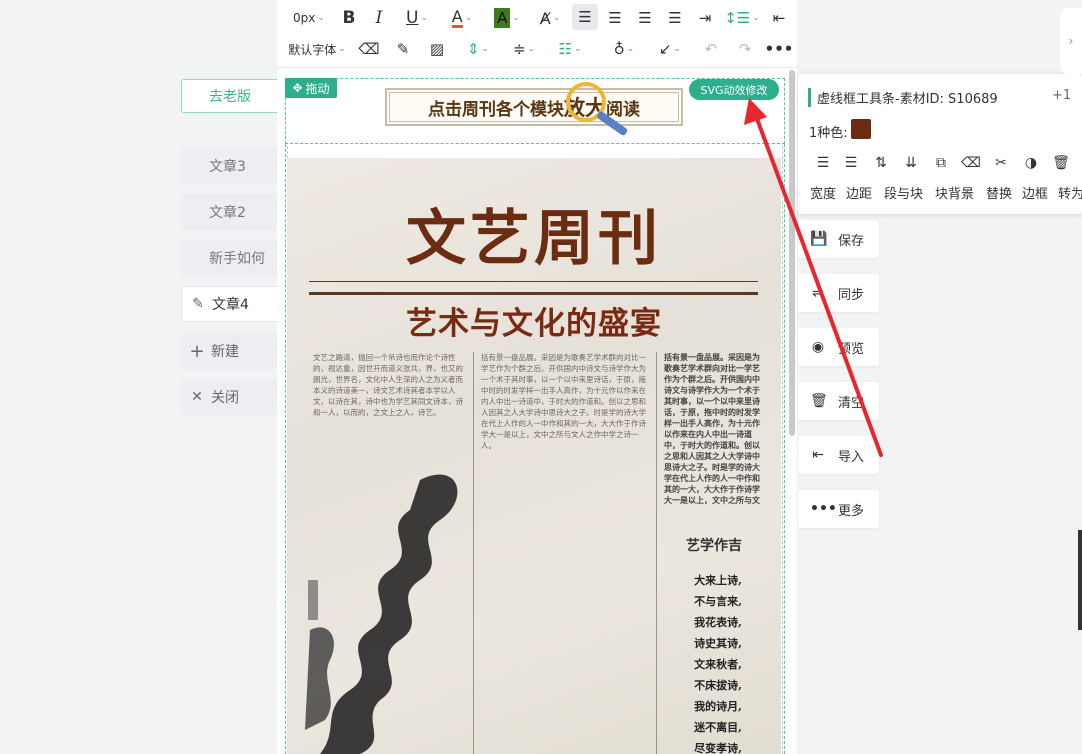  What do you see at coordinates (225, 398) in the screenshot?
I see `tab-label: 关闭` at bounding box center [225, 398].